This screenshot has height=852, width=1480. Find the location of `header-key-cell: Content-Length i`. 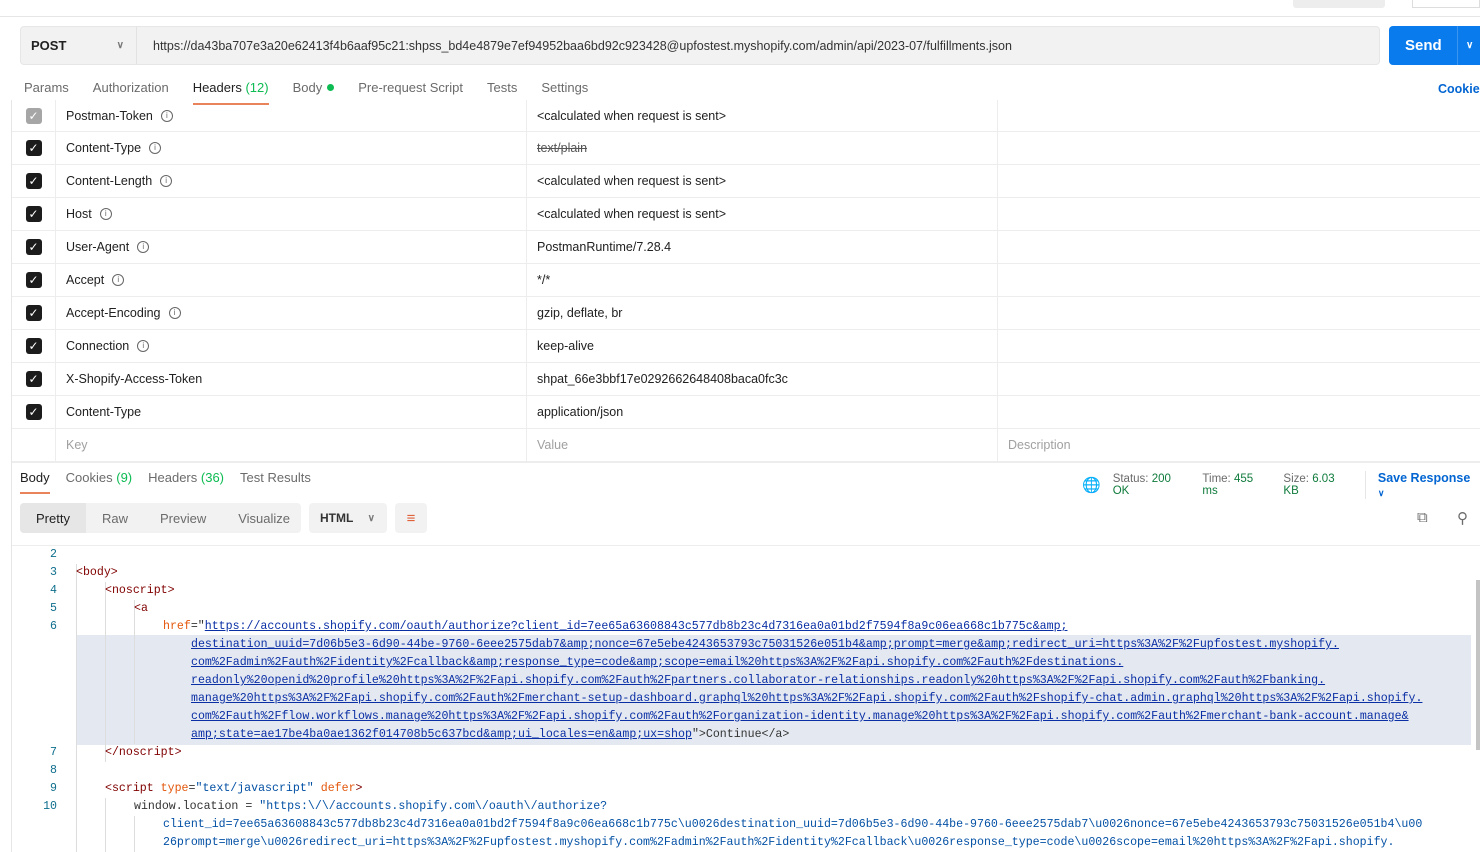

header-key-cell: Content-Length i is located at coordinates (291, 181).